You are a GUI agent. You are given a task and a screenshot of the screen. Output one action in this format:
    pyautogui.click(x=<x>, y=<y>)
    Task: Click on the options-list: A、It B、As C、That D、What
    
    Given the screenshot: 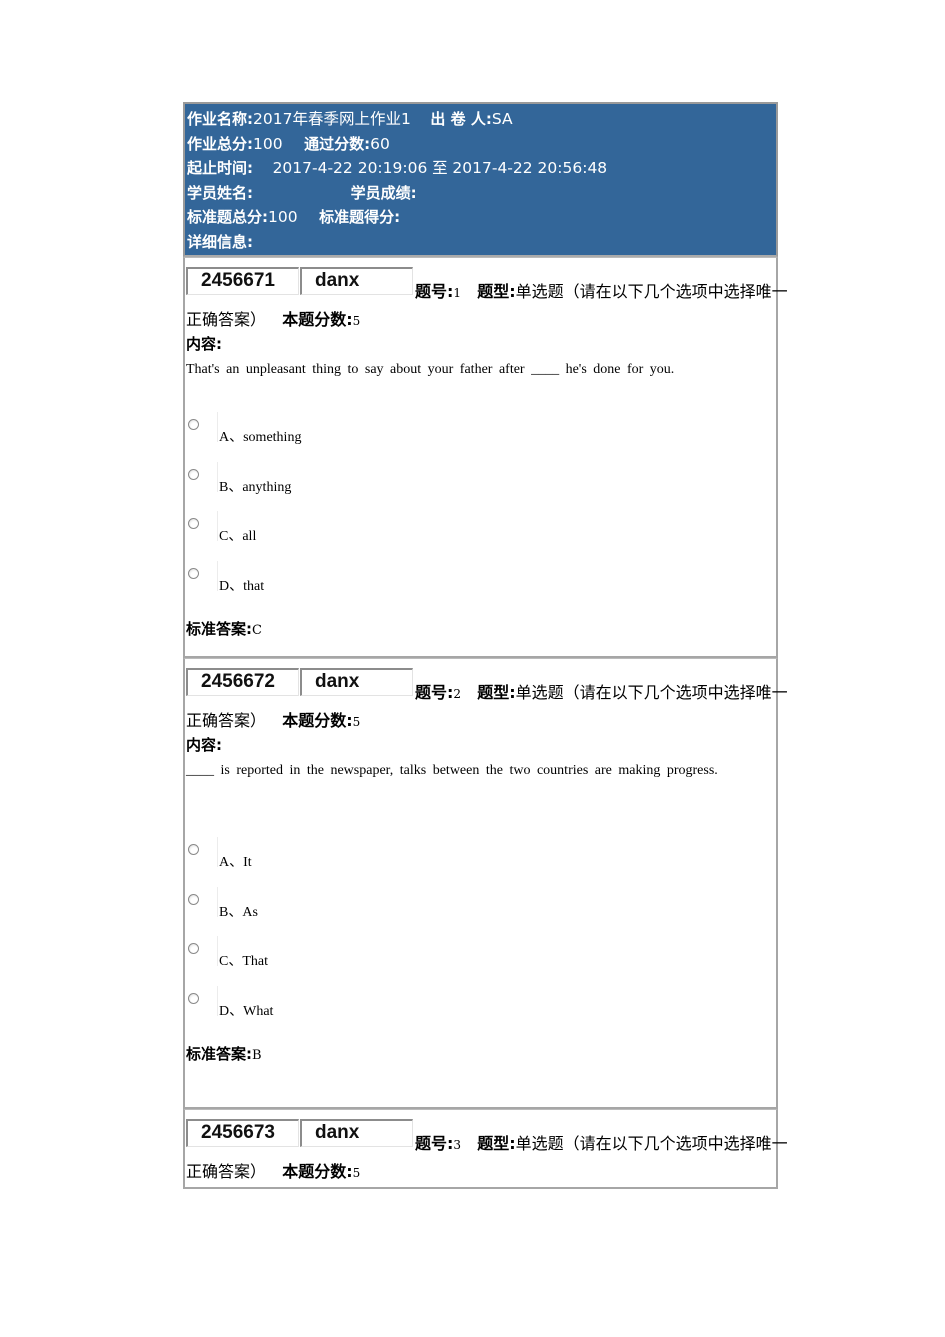 What is the action you would take?
    pyautogui.click(x=480, y=936)
    